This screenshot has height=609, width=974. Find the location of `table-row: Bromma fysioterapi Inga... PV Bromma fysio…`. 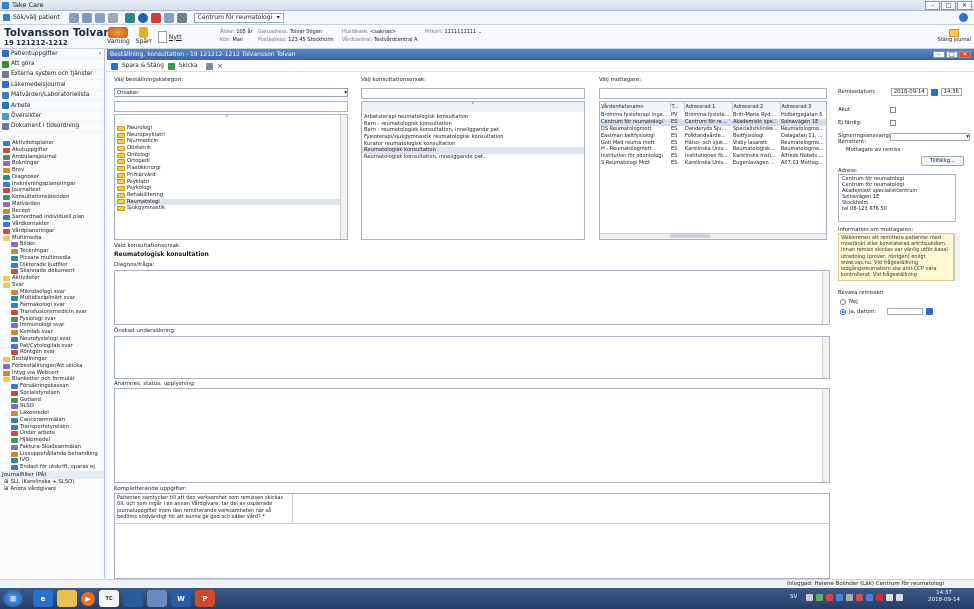

table-row: Bromma fysioterapi Inga... PV Bromma fysio… is located at coordinates (713, 115).